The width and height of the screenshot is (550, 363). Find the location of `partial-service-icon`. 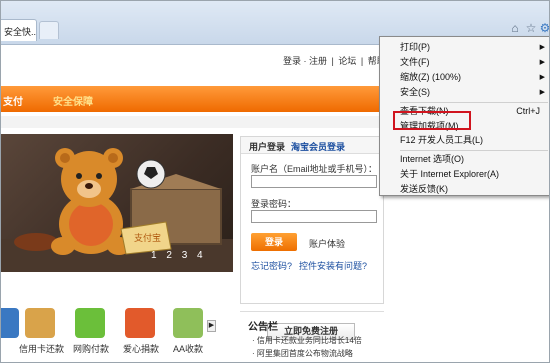

partial-service-icon is located at coordinates (10, 323).